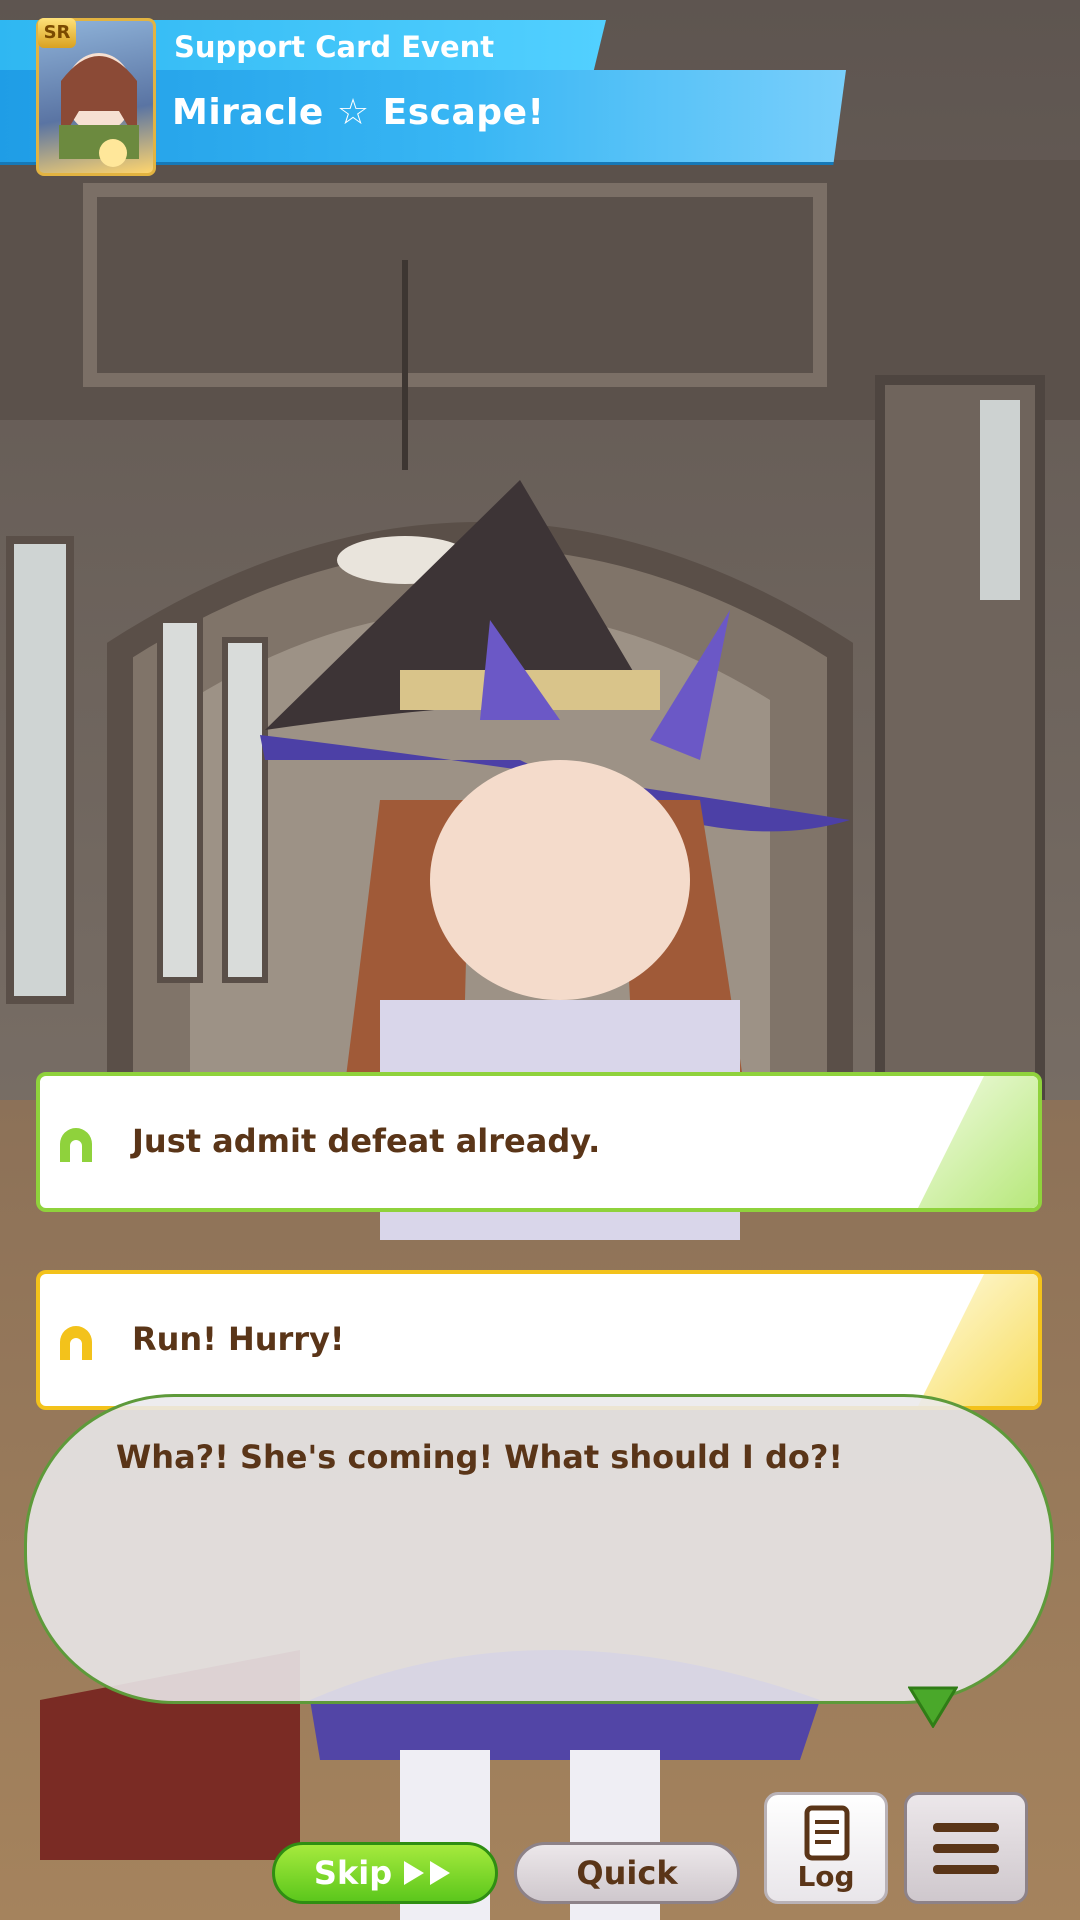 The width and height of the screenshot is (1080, 1920). What do you see at coordinates (238, 1339) in the screenshot?
I see `choice-label: Run! Hurry!` at bounding box center [238, 1339].